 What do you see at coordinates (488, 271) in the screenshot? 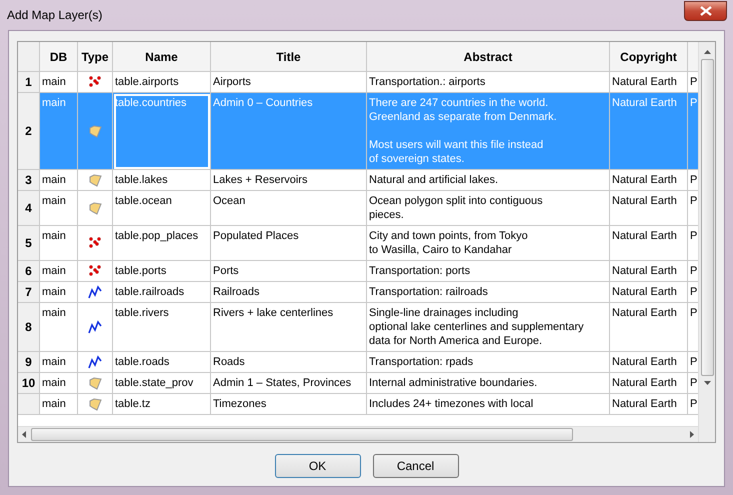
I see `table-cell: Transportation: ports` at bounding box center [488, 271].